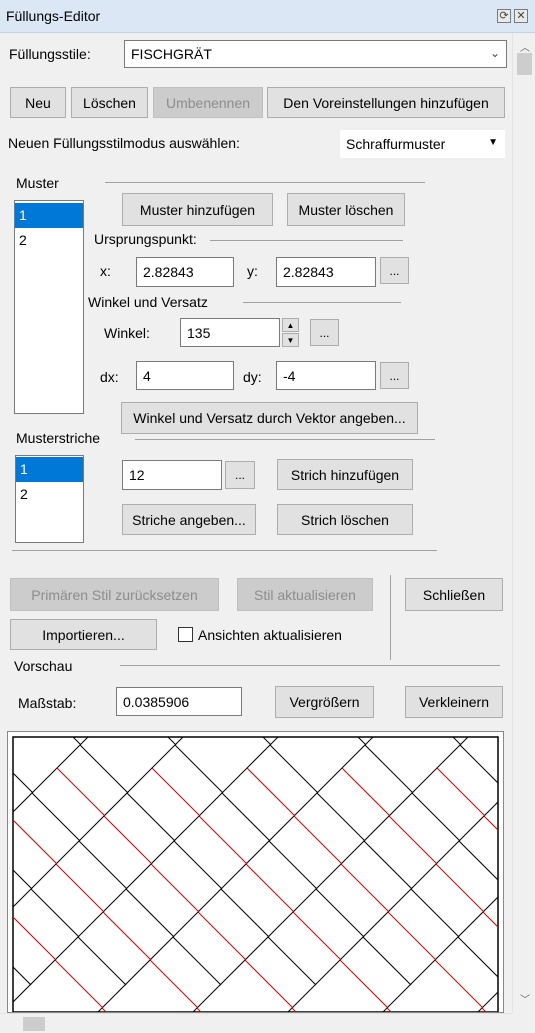  I want to click on dy-value: -4, so click(289, 375).